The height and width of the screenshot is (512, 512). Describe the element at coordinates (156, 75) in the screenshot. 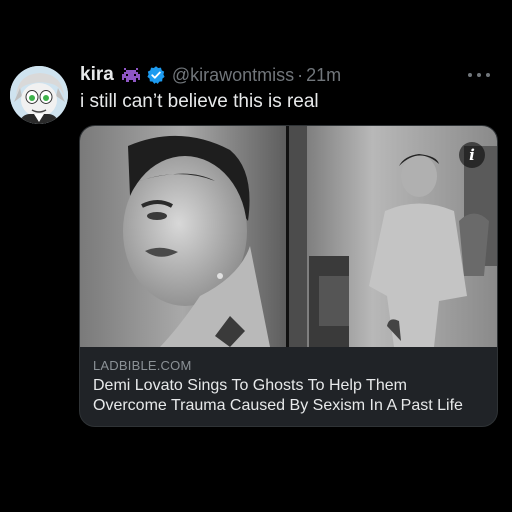

I see `verified-badge-icon` at that location.